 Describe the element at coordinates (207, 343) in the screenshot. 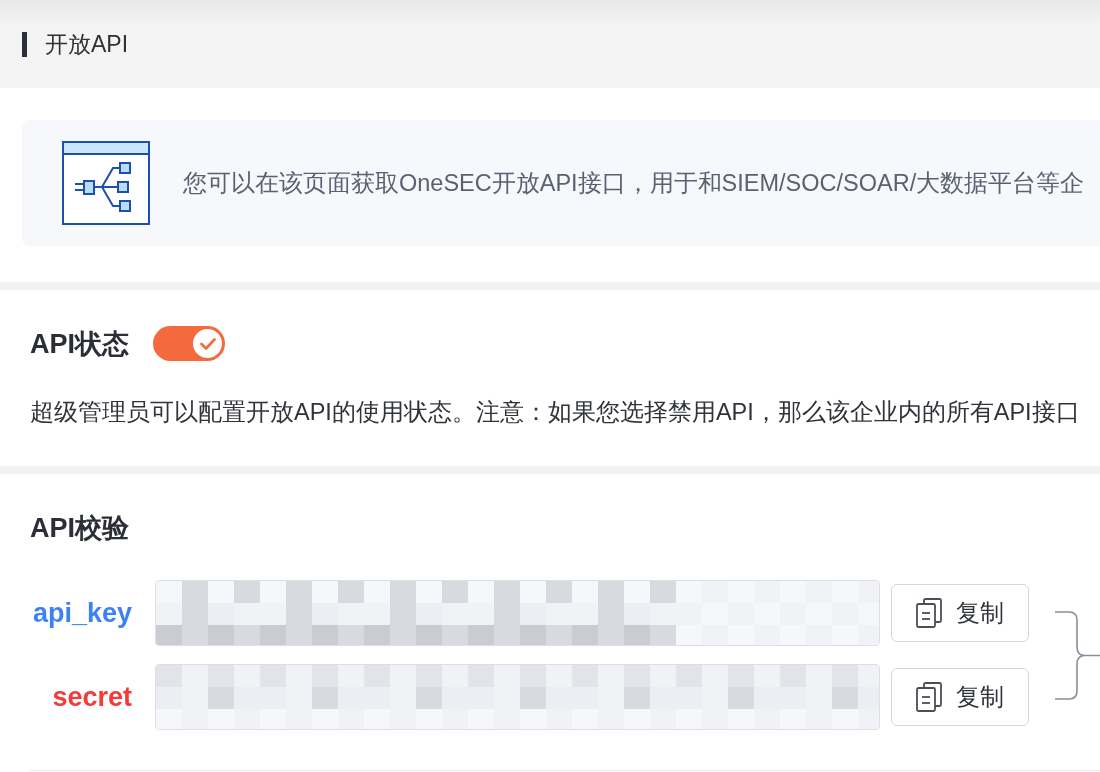

I see `check-icon` at that location.